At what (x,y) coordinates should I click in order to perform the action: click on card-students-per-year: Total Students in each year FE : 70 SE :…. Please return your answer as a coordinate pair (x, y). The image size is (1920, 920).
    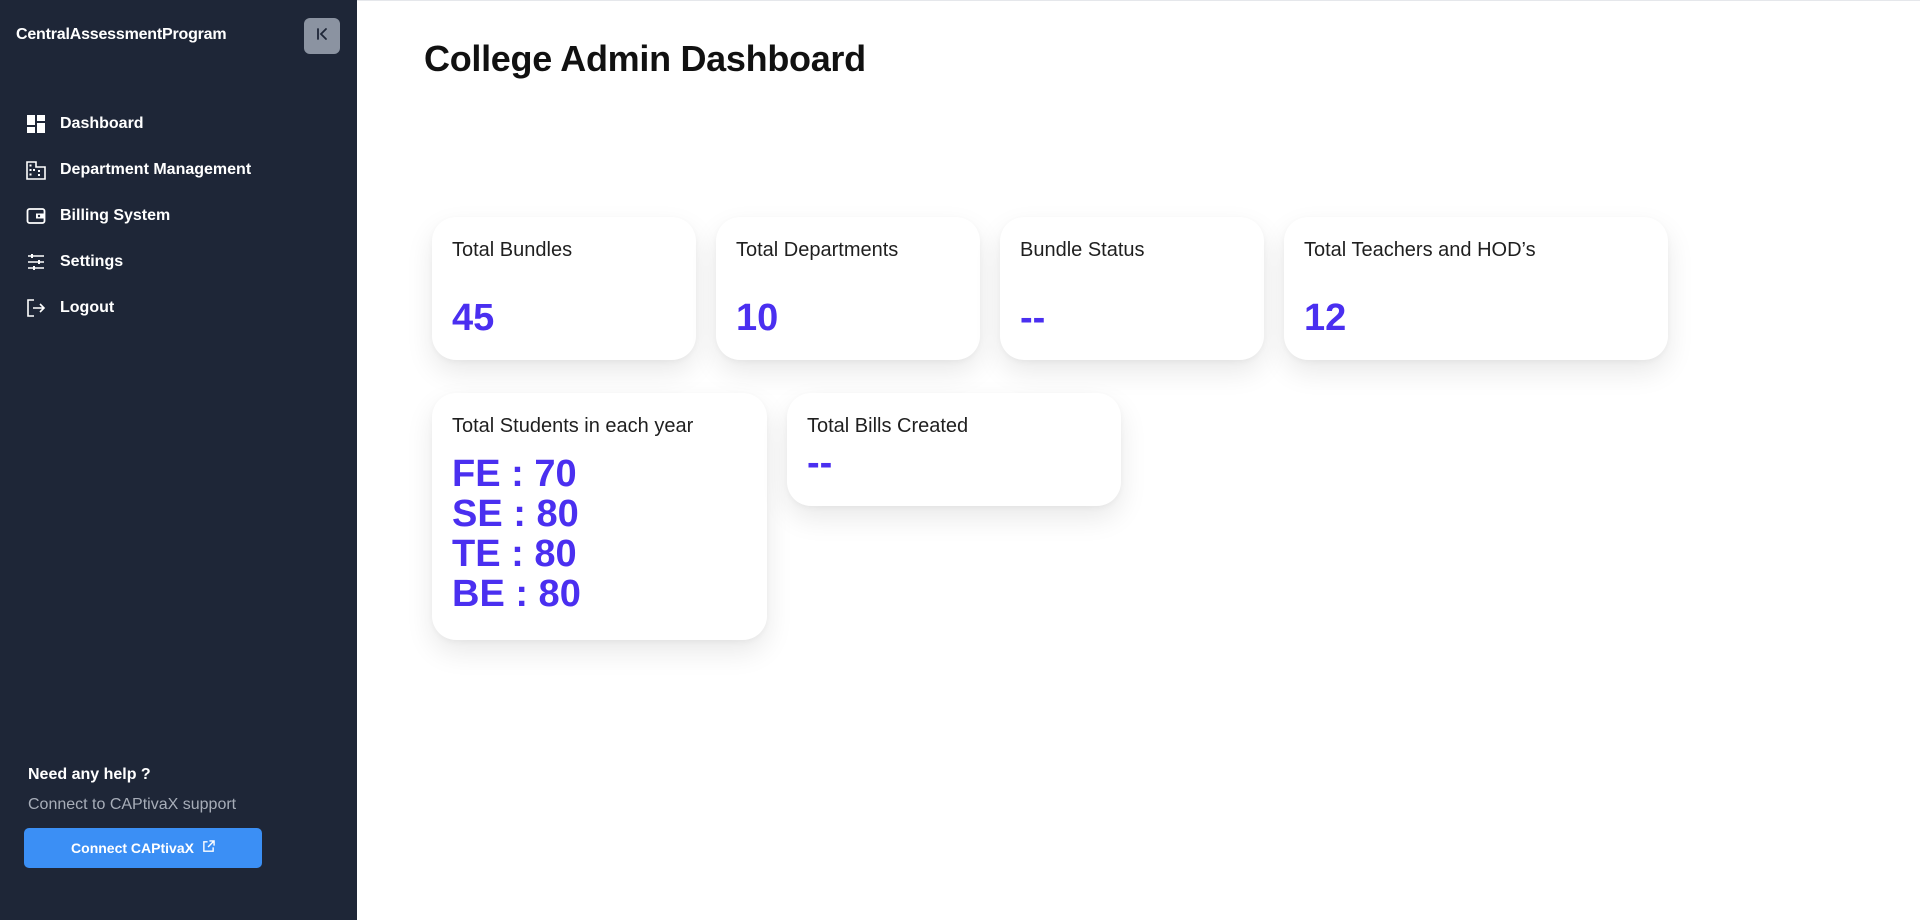
    Looking at the image, I should click on (599, 516).